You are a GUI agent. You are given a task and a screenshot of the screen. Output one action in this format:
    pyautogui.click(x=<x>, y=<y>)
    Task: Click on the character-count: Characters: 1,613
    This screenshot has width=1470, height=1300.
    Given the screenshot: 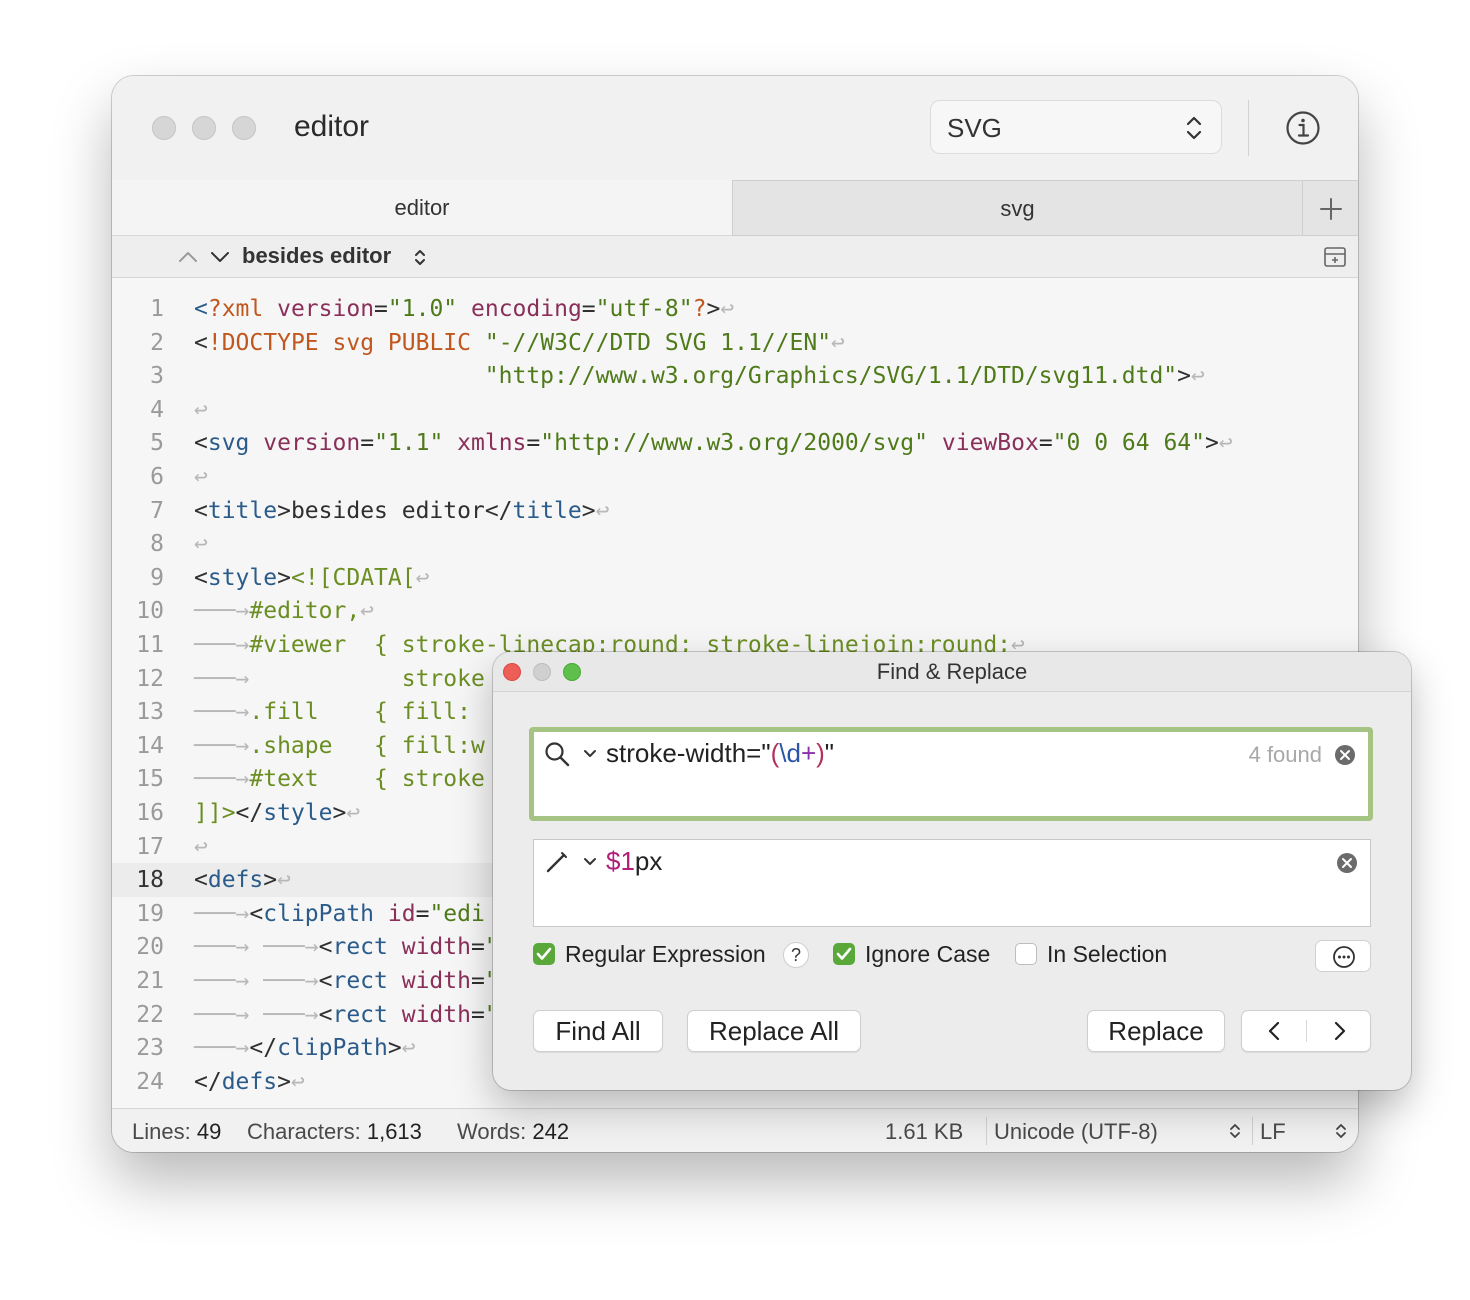 What is the action you would take?
    pyautogui.click(x=334, y=1132)
    